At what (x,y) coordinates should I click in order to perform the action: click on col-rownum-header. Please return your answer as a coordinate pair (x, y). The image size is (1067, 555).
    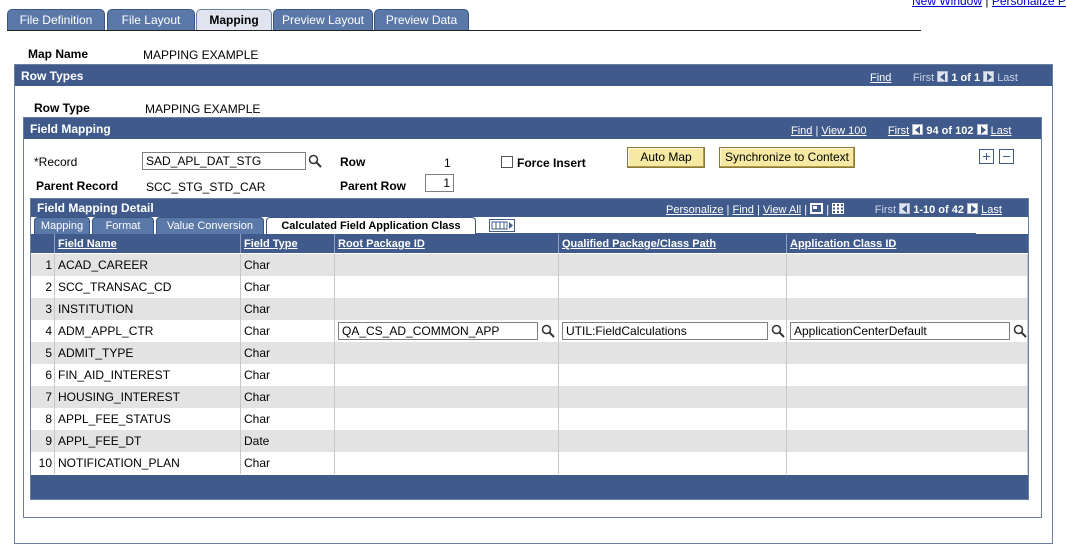
    Looking at the image, I should click on (43, 243).